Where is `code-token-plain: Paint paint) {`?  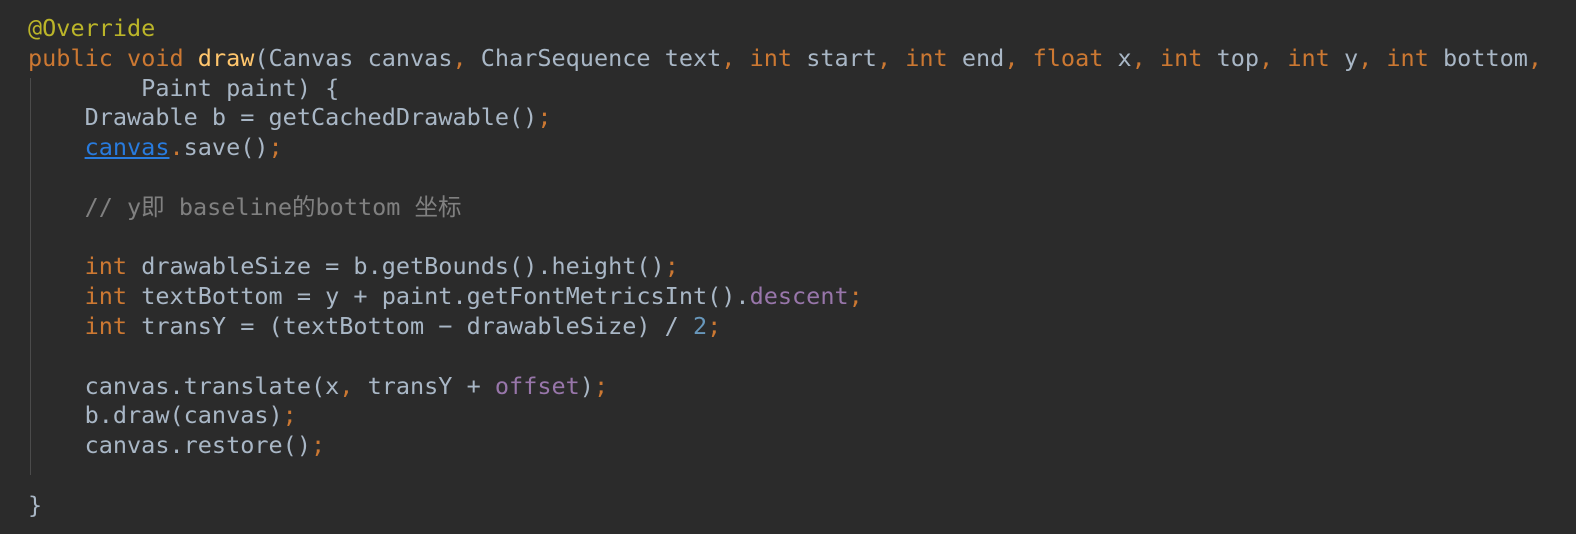
code-token-plain: Paint paint) { is located at coordinates (184, 87).